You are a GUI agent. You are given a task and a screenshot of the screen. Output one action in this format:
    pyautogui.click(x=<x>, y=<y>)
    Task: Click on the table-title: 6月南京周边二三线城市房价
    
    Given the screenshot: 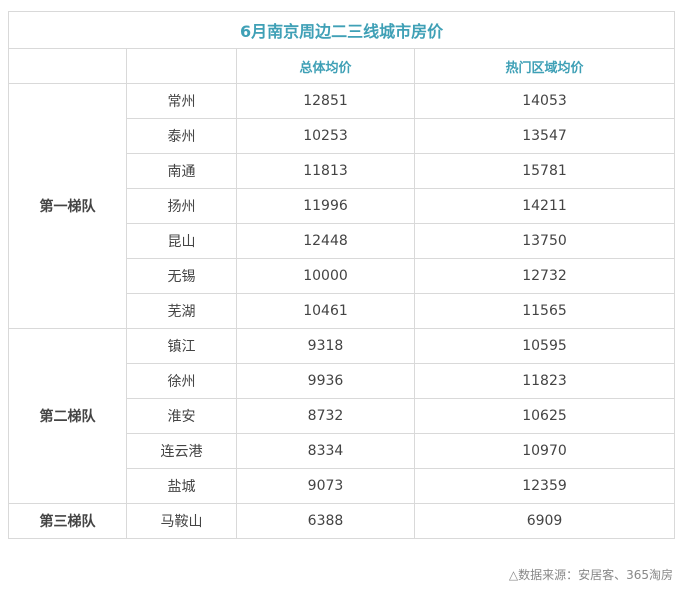 What is the action you would take?
    pyautogui.click(x=341, y=30)
    